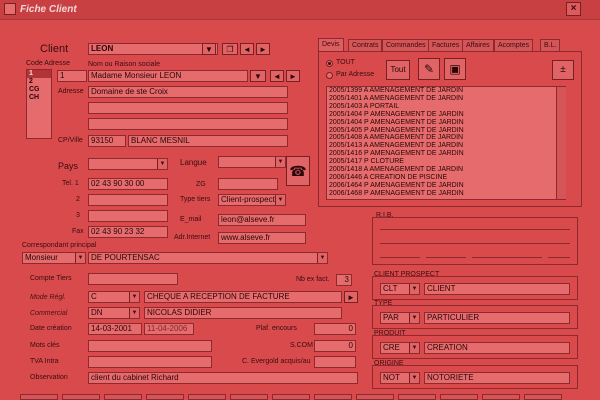  What do you see at coordinates (107, 141) in the screenshot?
I see `cp-field: 93150` at bounding box center [107, 141].